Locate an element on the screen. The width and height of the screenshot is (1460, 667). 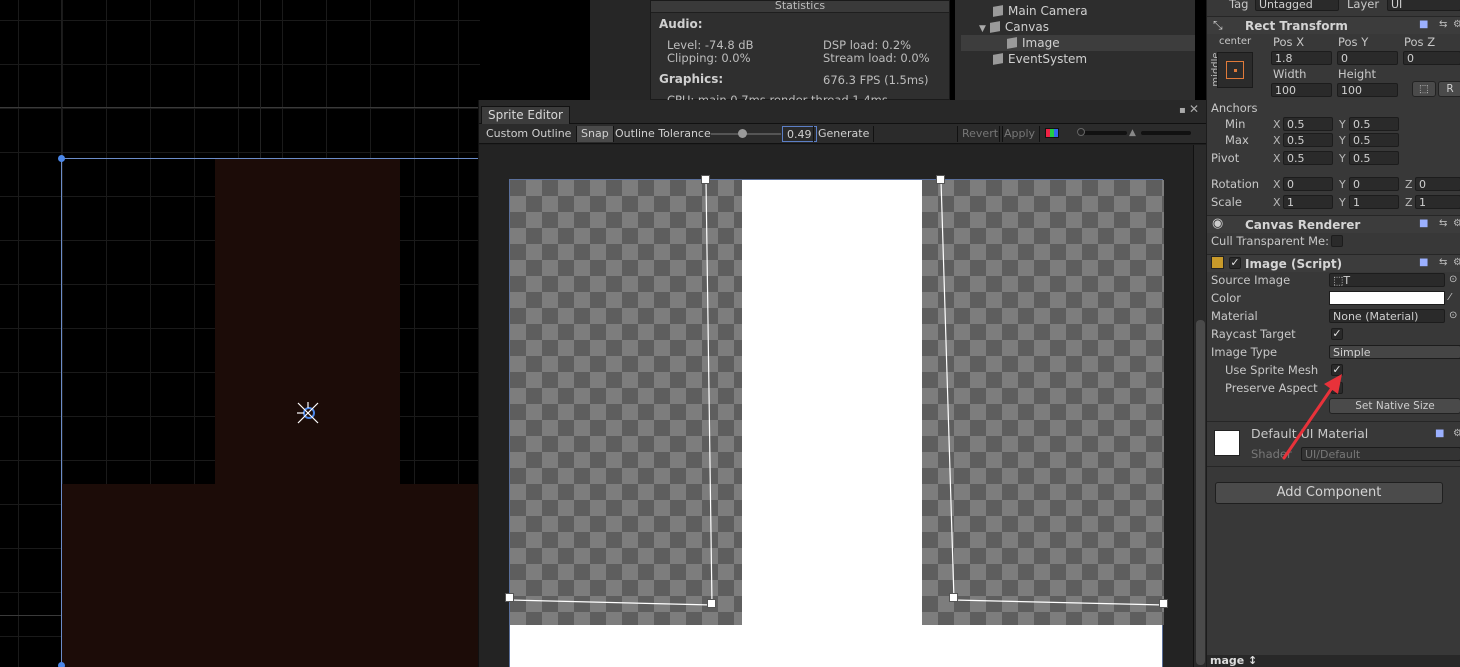
anchor-max-x-field: 0.5 is located at coordinates (1308, 140).